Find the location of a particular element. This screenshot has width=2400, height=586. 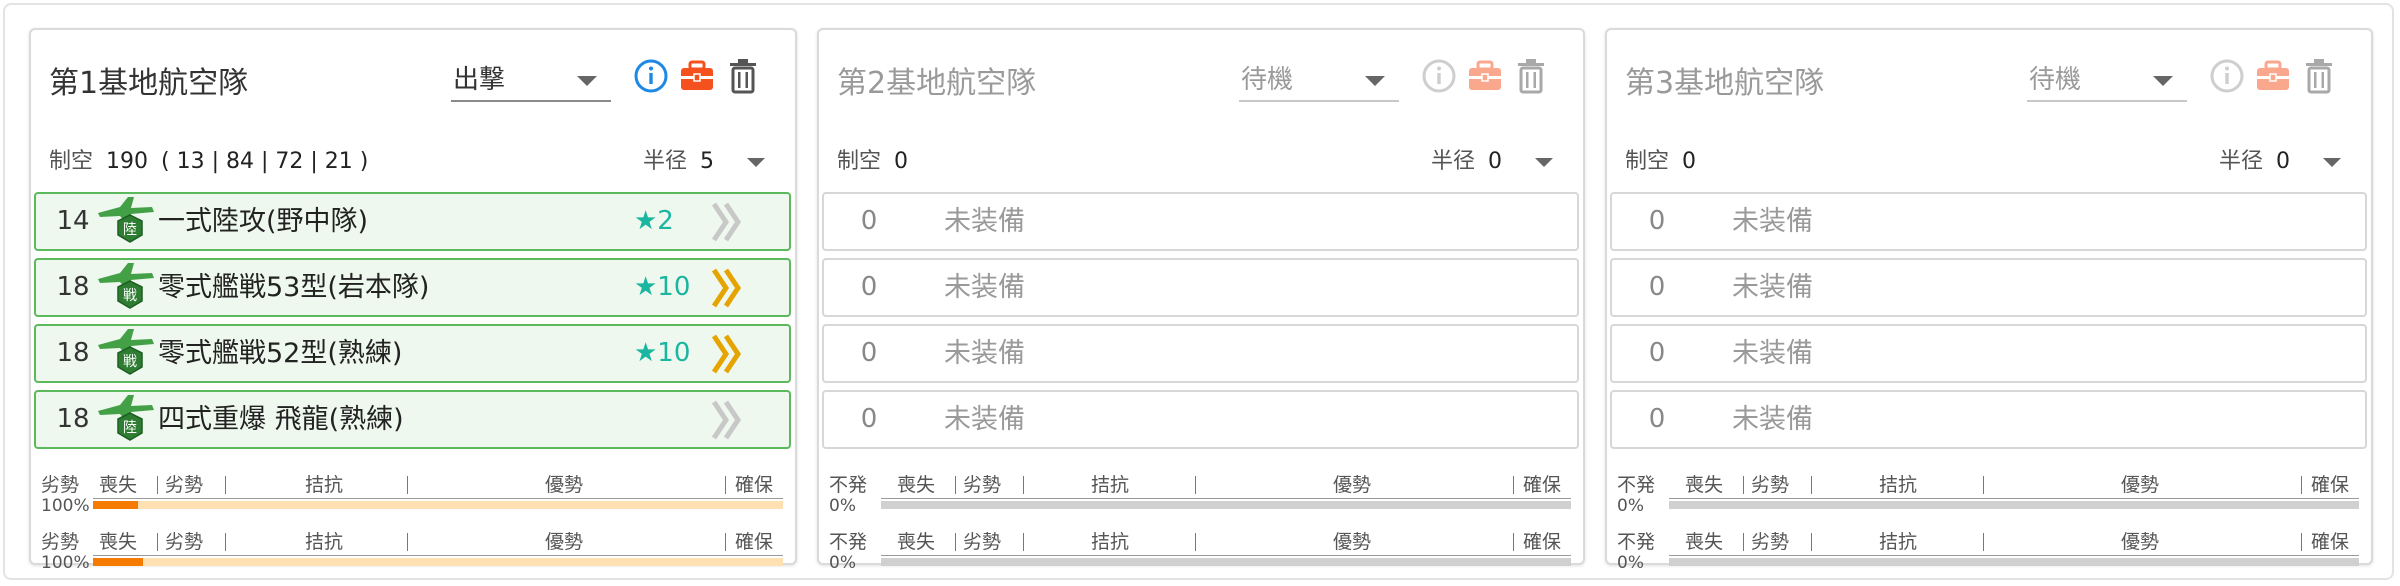

equipment-name: 四式重爆 飛龍(熟練) is located at coordinates (281, 419).